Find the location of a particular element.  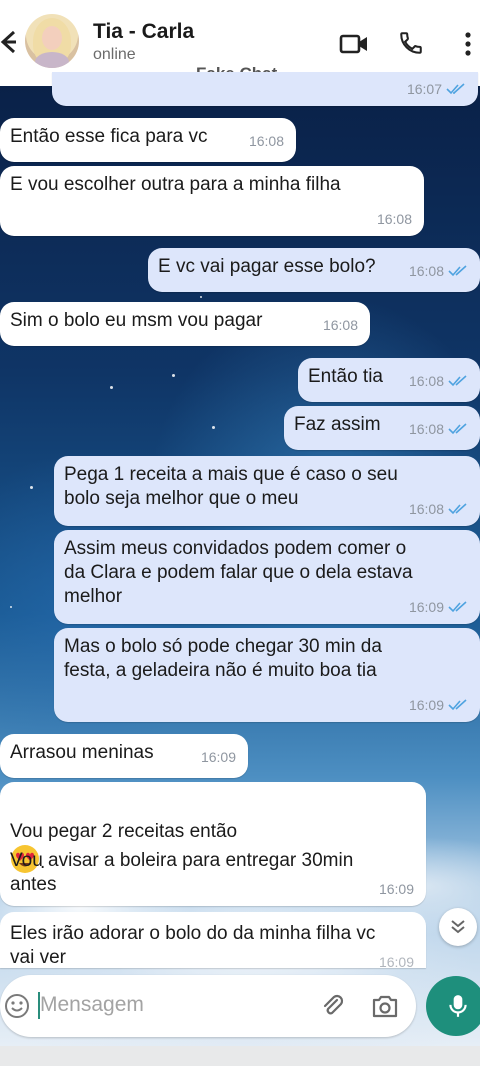

message-time: 16:07 is located at coordinates (424, 89).